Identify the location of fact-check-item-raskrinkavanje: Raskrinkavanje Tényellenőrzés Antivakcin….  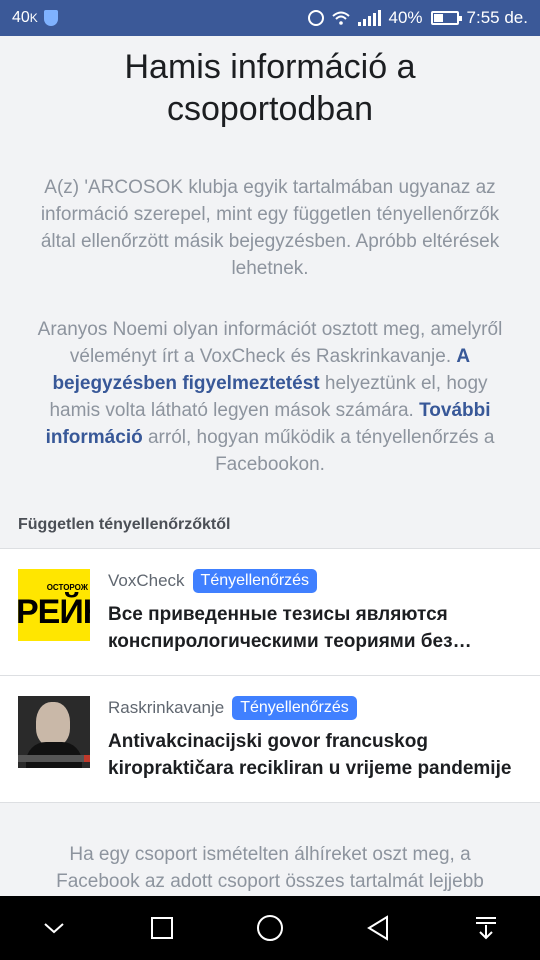
(270, 739).